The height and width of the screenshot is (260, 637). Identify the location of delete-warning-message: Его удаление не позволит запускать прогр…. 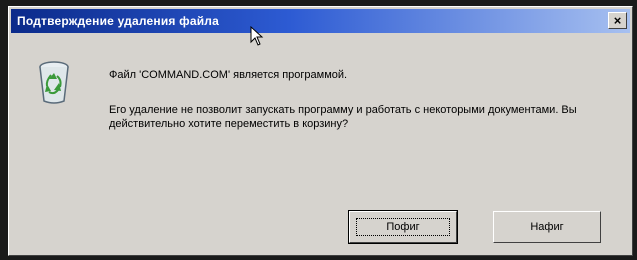
(343, 117).